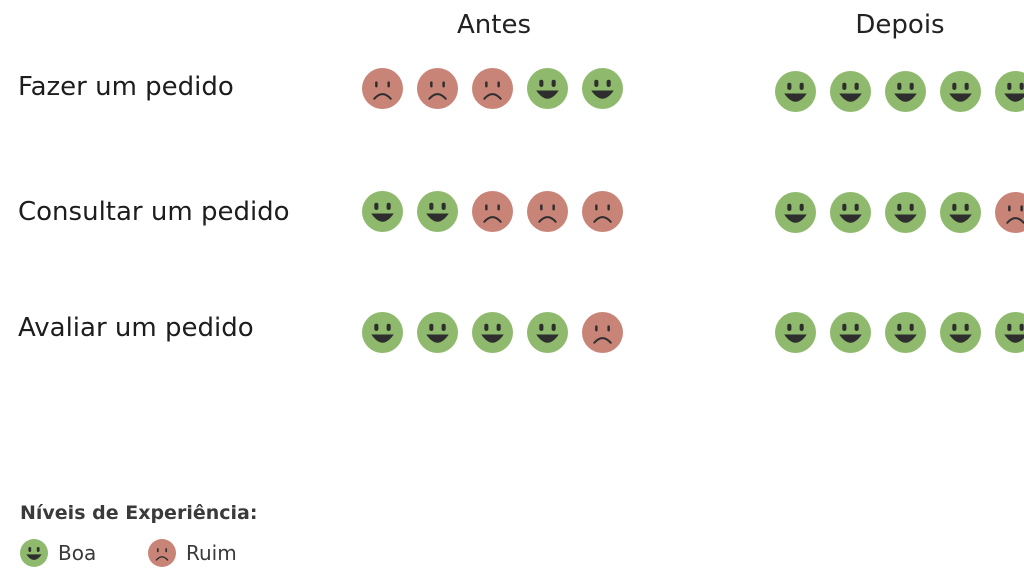 Image resolution: width=1024 pixels, height=580 pixels. I want to click on task-label: Avaliar um pedido, so click(136, 328).